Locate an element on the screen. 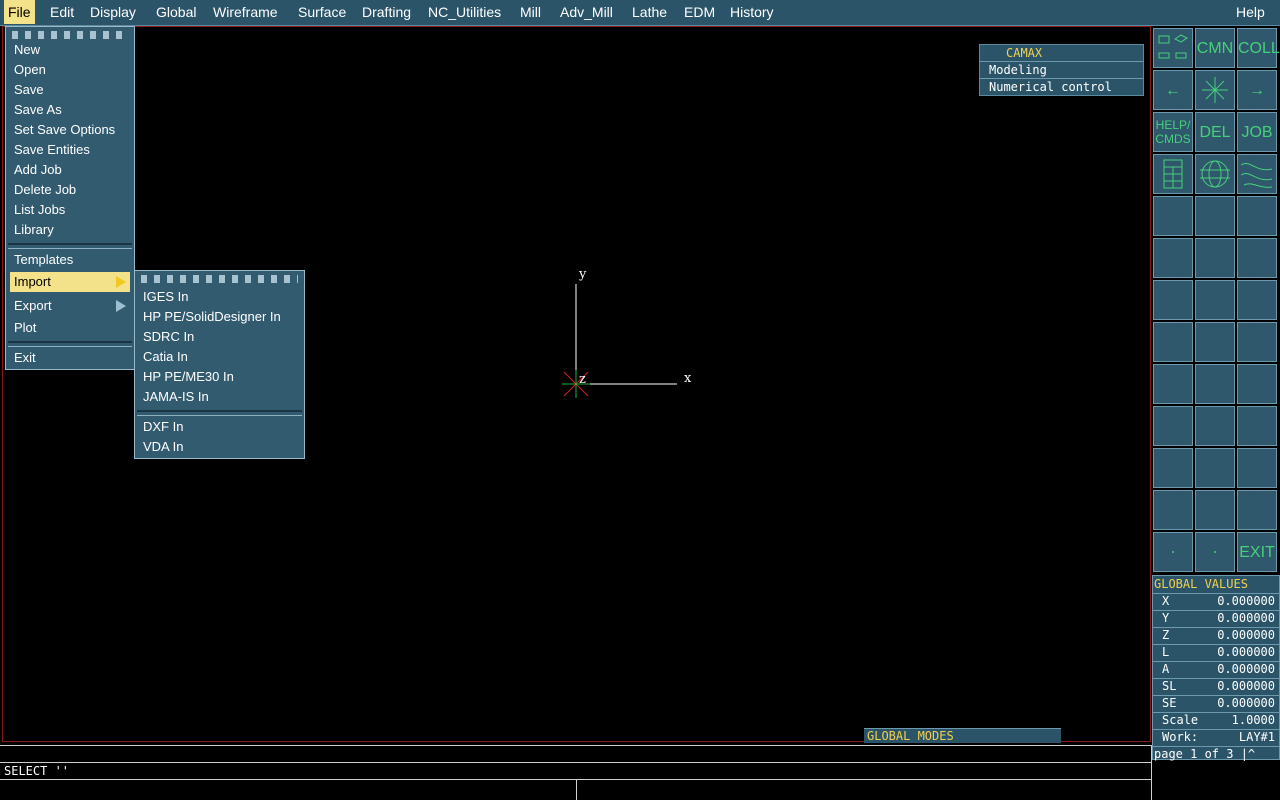  view-layout-icon is located at coordinates (1173, 48).